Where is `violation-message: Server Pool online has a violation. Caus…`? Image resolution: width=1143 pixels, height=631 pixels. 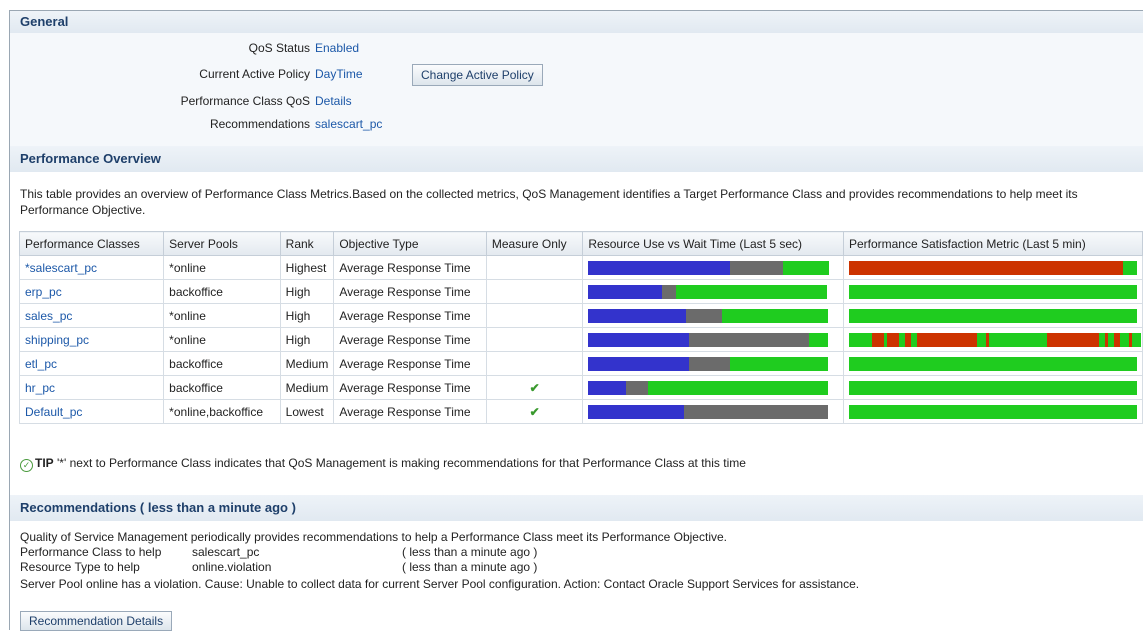 violation-message: Server Pool online has a violation. Caus… is located at coordinates (440, 584).